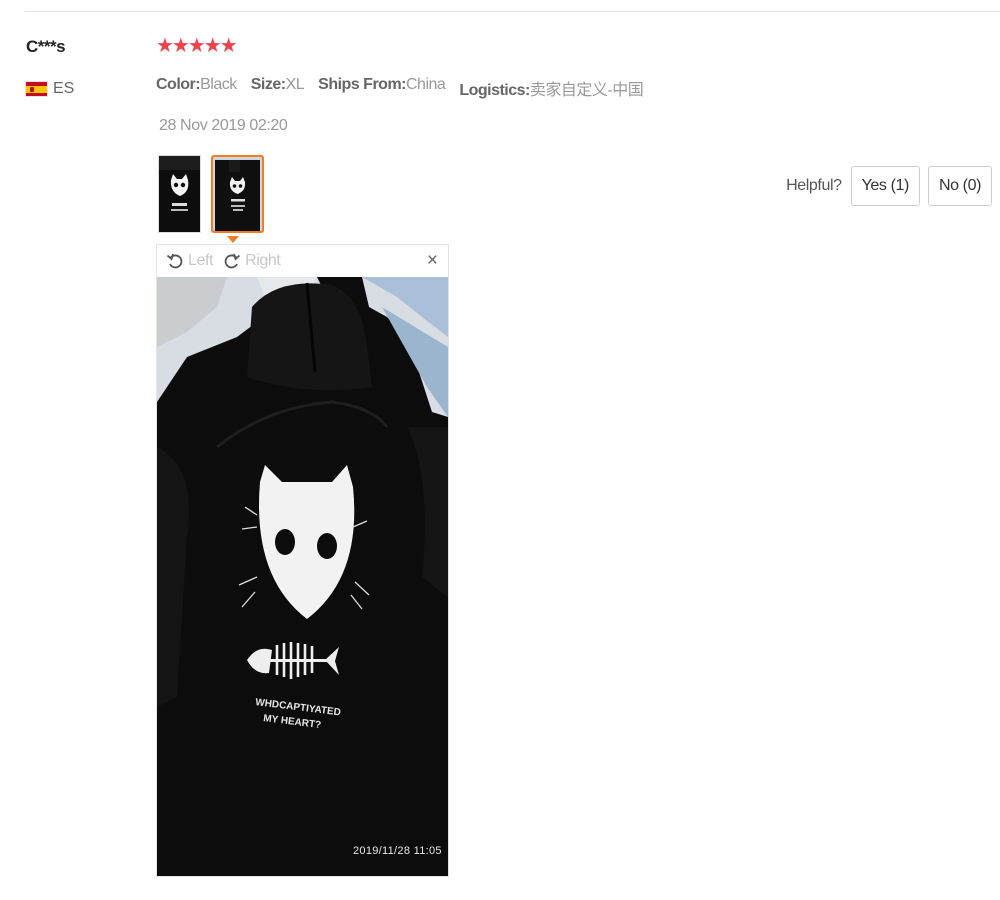  I want to click on helpful-vote: Helpful? Yes (1) No (0), so click(889, 186).